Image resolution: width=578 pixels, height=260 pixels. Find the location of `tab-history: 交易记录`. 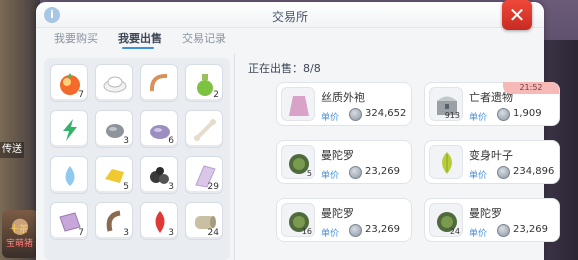

tab-history: 交易记录 is located at coordinates (204, 38).